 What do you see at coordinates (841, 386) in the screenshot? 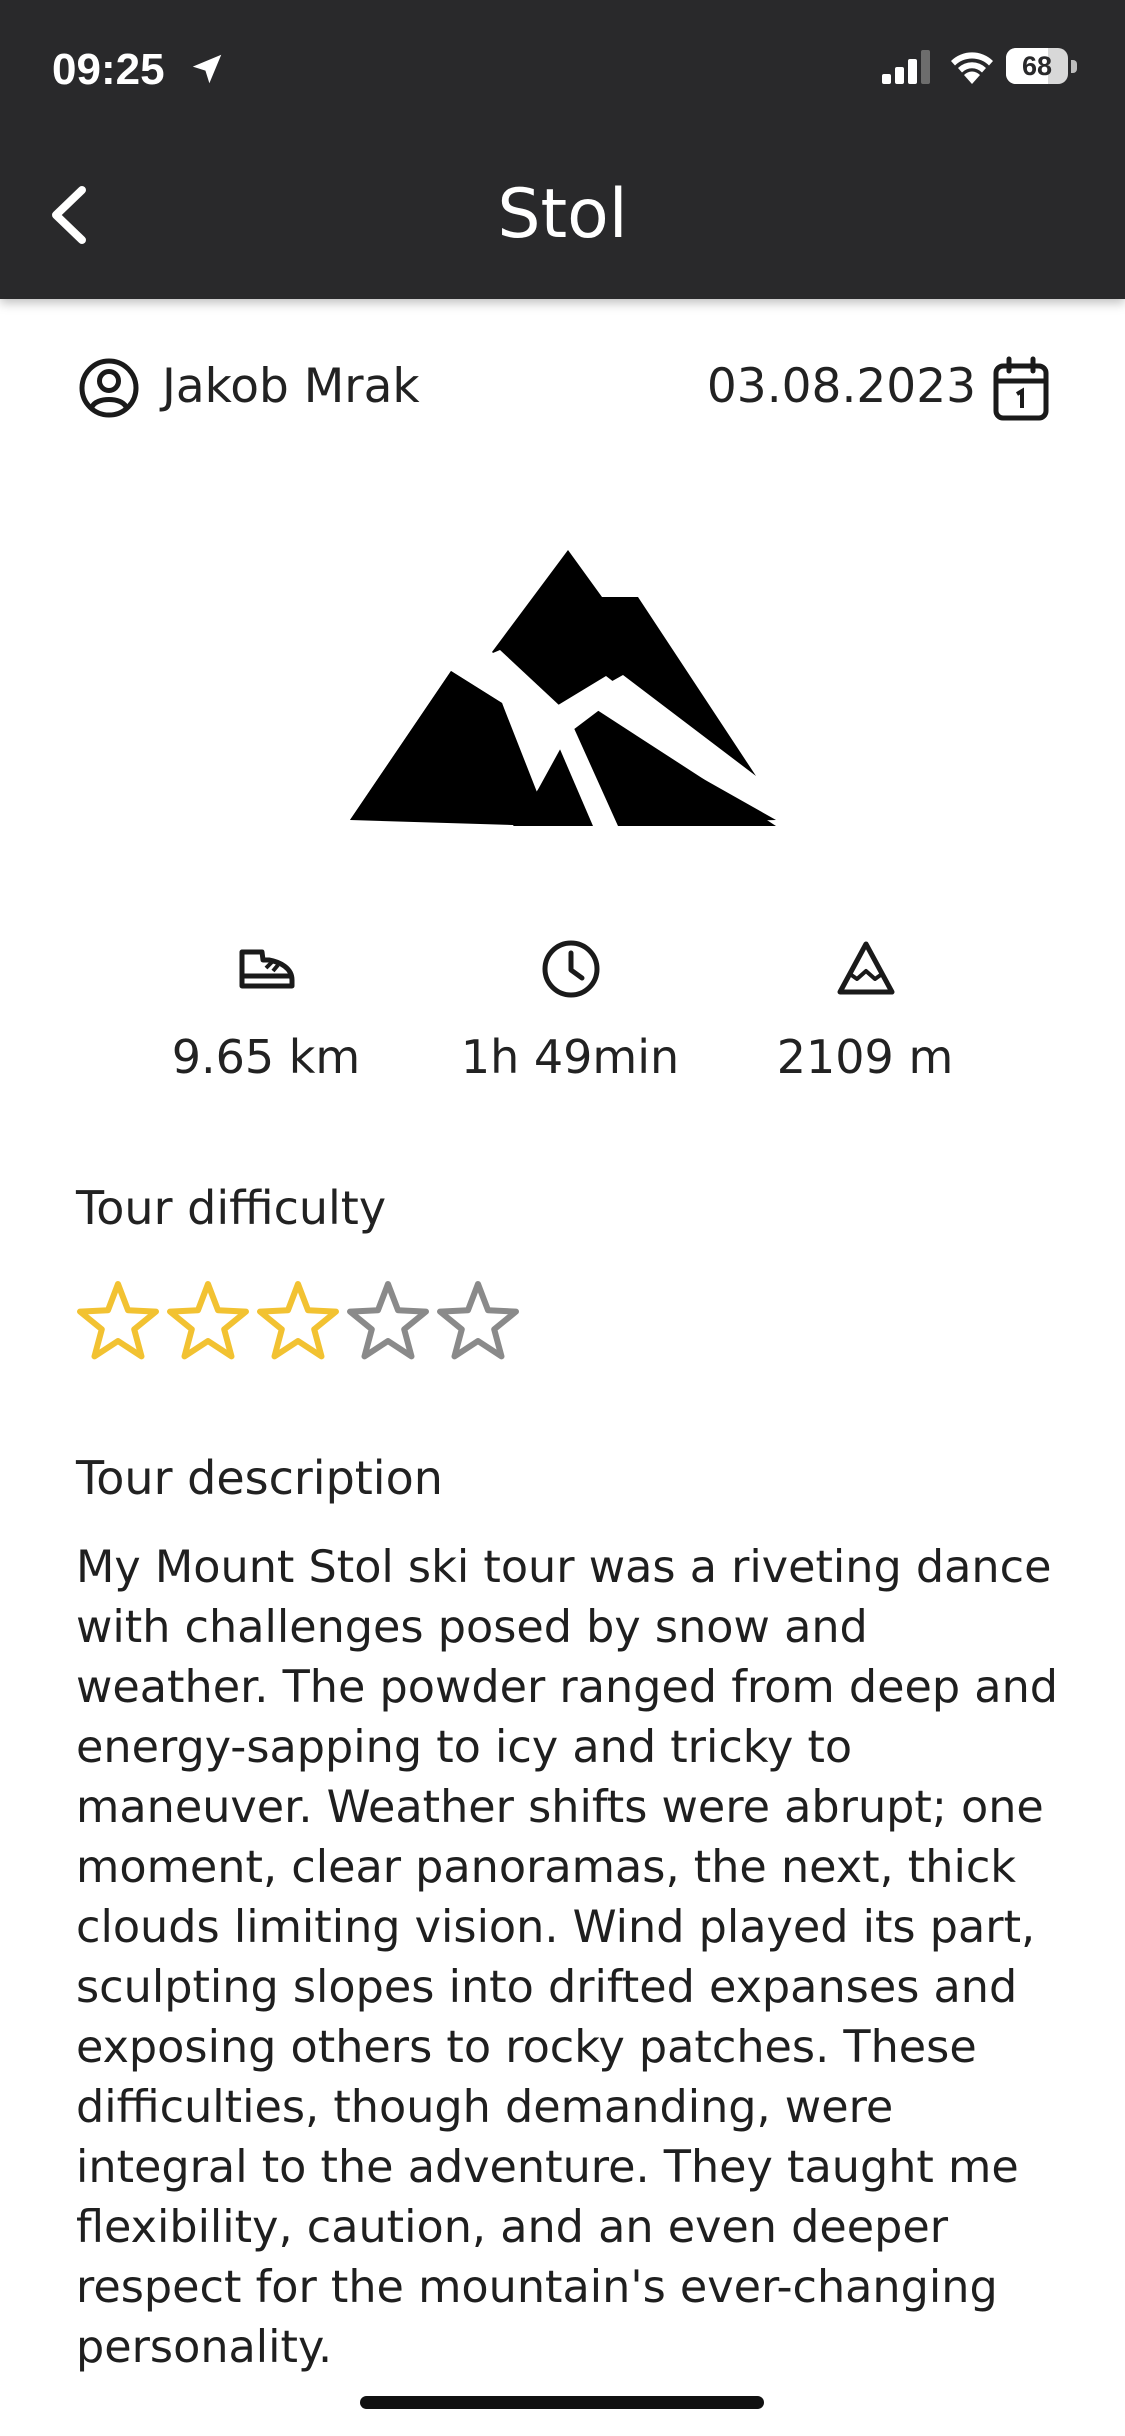
I see `date-text: 03.08.2023` at bounding box center [841, 386].